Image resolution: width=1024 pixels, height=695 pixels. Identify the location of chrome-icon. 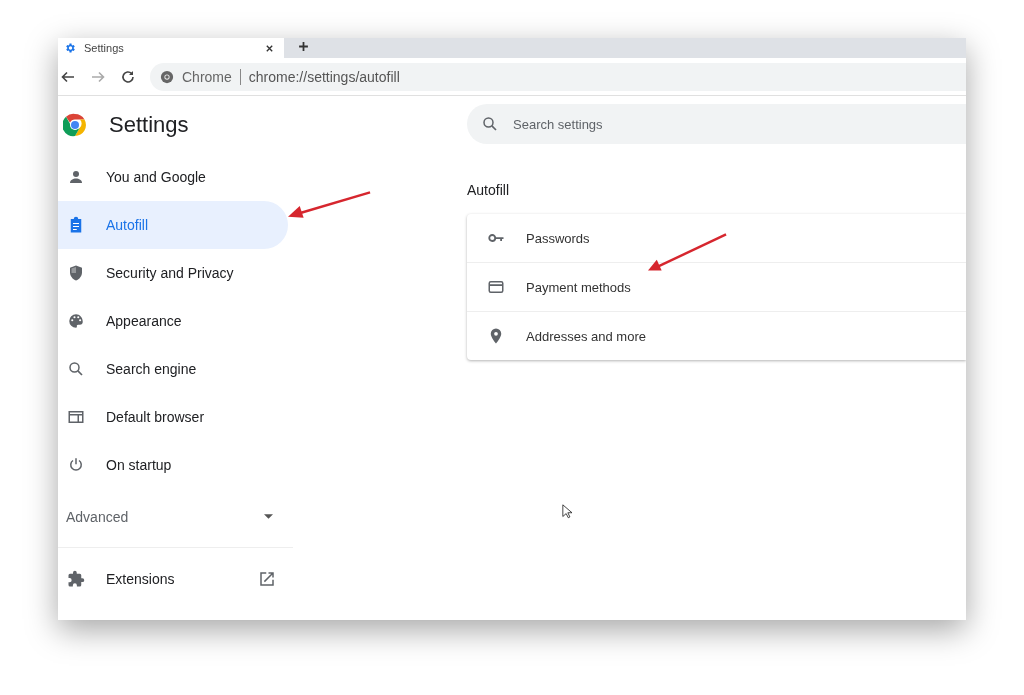
(167, 76).